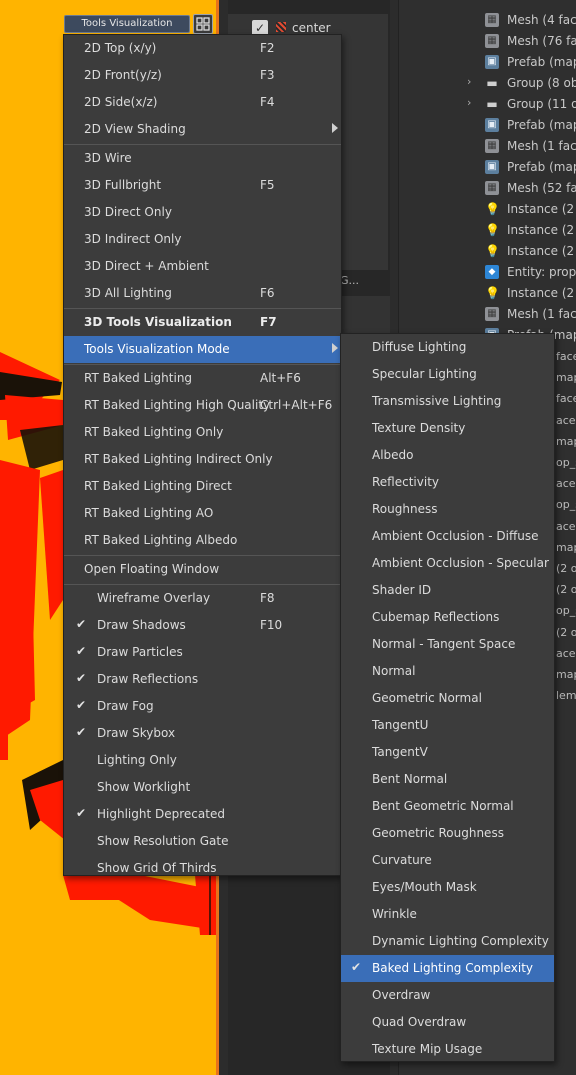 Image resolution: width=576 pixels, height=1075 pixels. Describe the element at coordinates (487, 41) in the screenshot. I see `outliner-row: ▦ Mesh (76 faces)` at that location.